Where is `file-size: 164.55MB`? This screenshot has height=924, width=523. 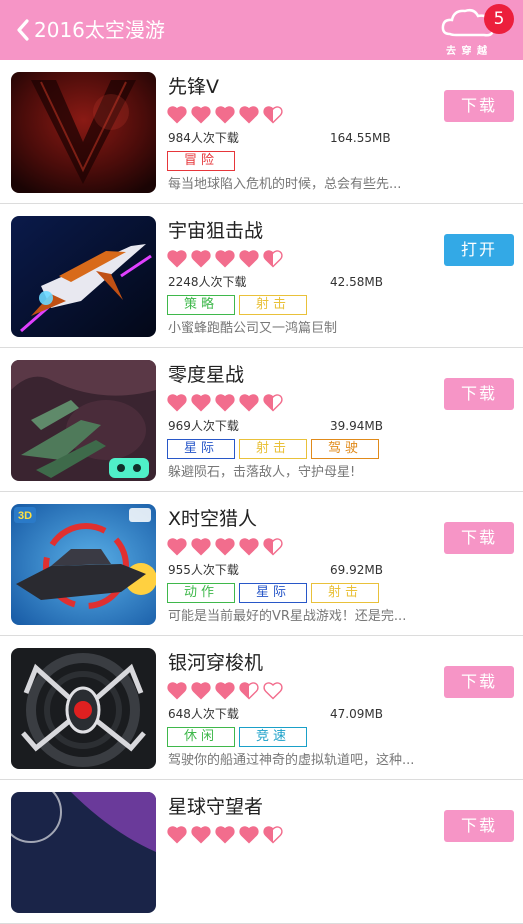 file-size: 164.55MB is located at coordinates (360, 138).